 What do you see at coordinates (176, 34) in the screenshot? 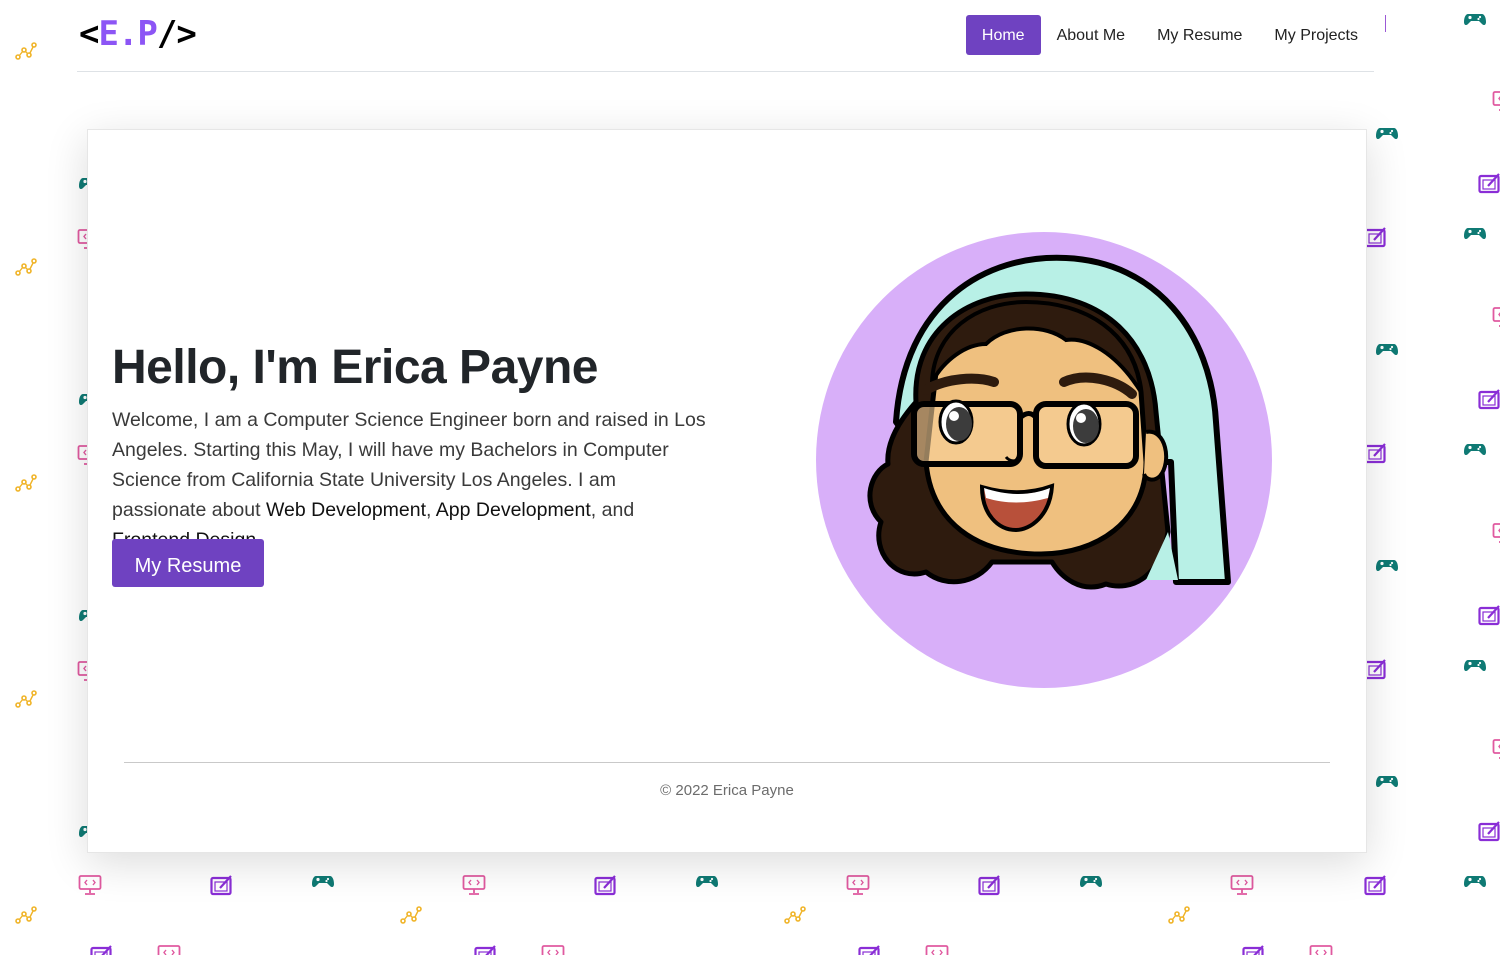
I see `logo-close-bracket: />` at bounding box center [176, 34].